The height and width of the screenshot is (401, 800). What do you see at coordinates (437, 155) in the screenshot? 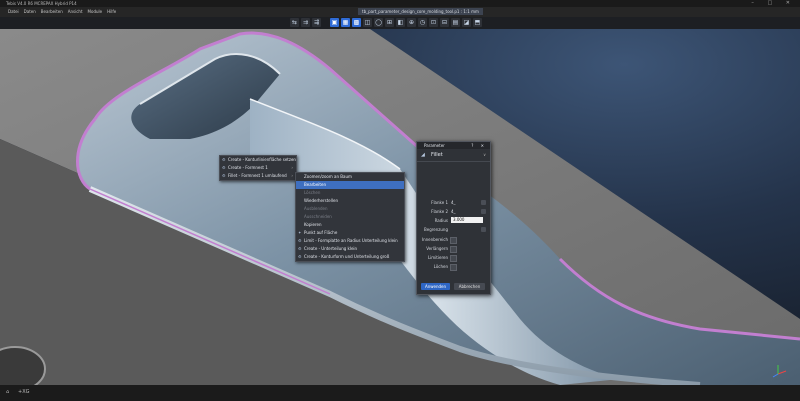
I see `section-title: Fillet` at bounding box center [437, 155].